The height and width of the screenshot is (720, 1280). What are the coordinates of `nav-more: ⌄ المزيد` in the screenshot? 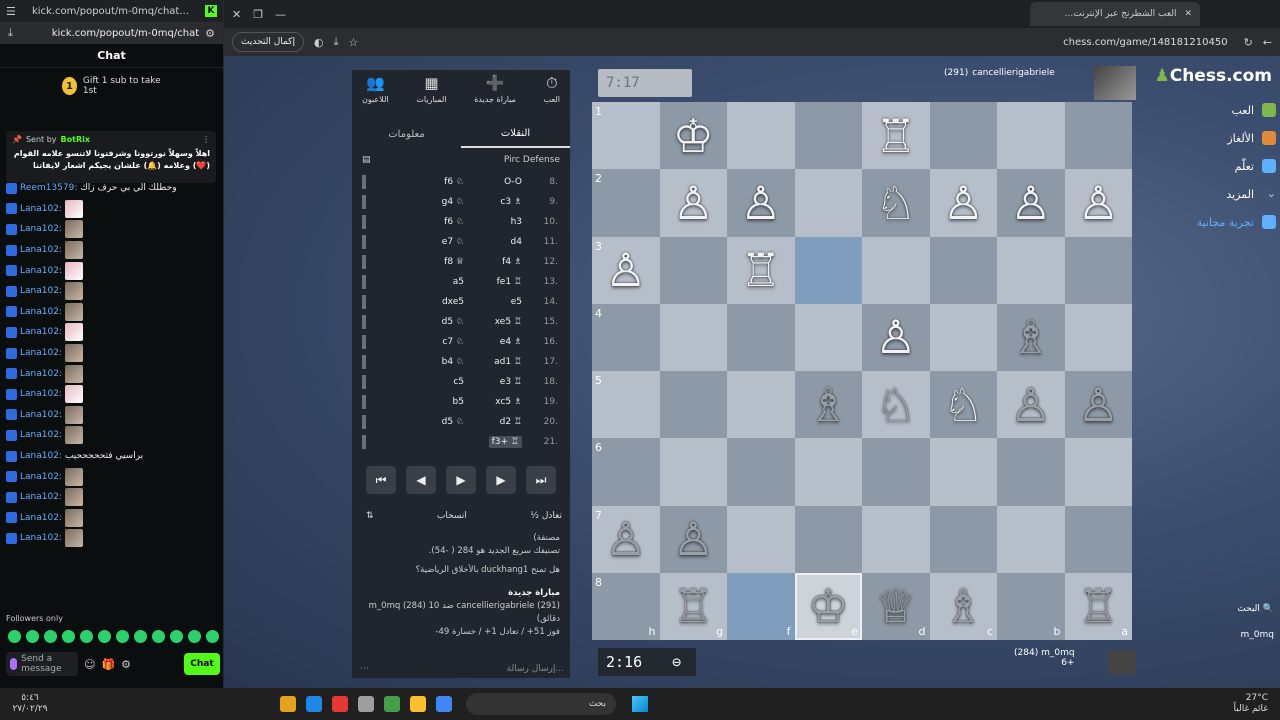 It's located at (1212, 194).